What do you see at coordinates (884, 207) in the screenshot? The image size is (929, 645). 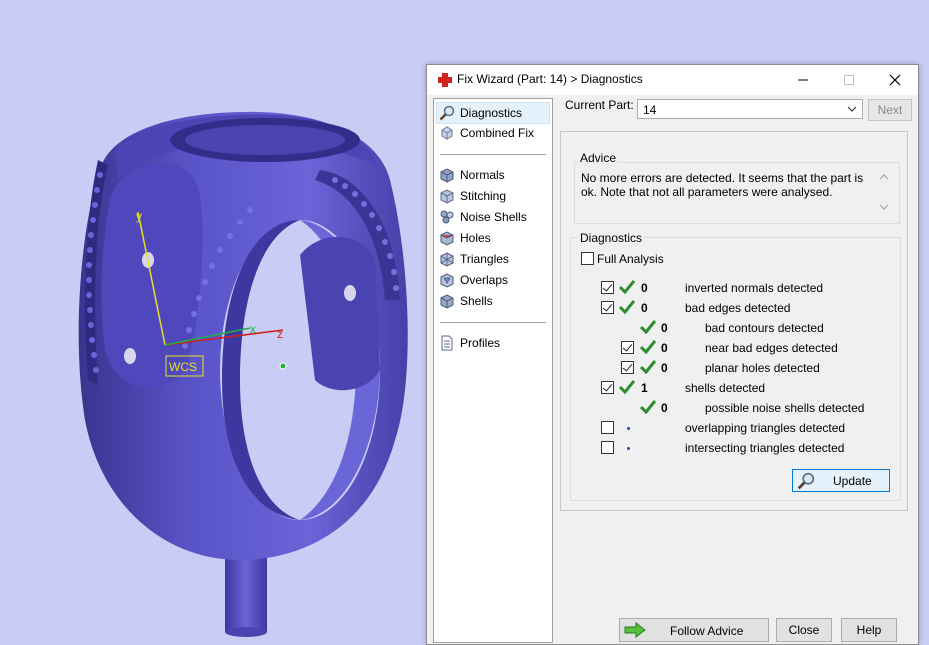 I see `scroll-down-icon` at bounding box center [884, 207].